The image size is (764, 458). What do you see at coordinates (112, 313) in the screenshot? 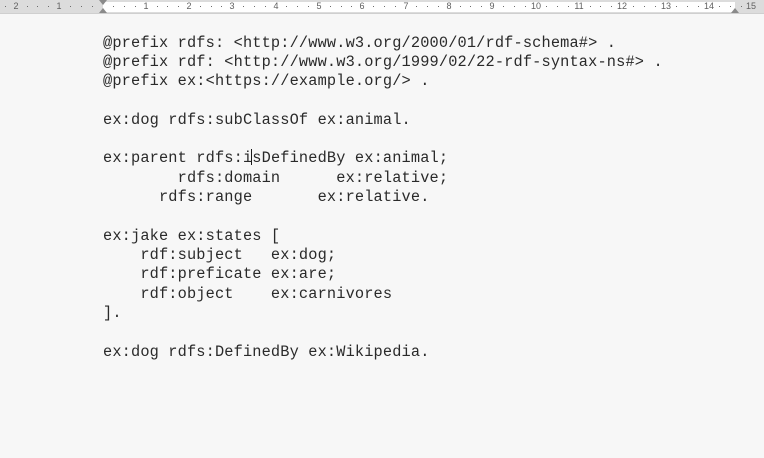
I see `code-line-close-bracket: ].` at bounding box center [112, 313].